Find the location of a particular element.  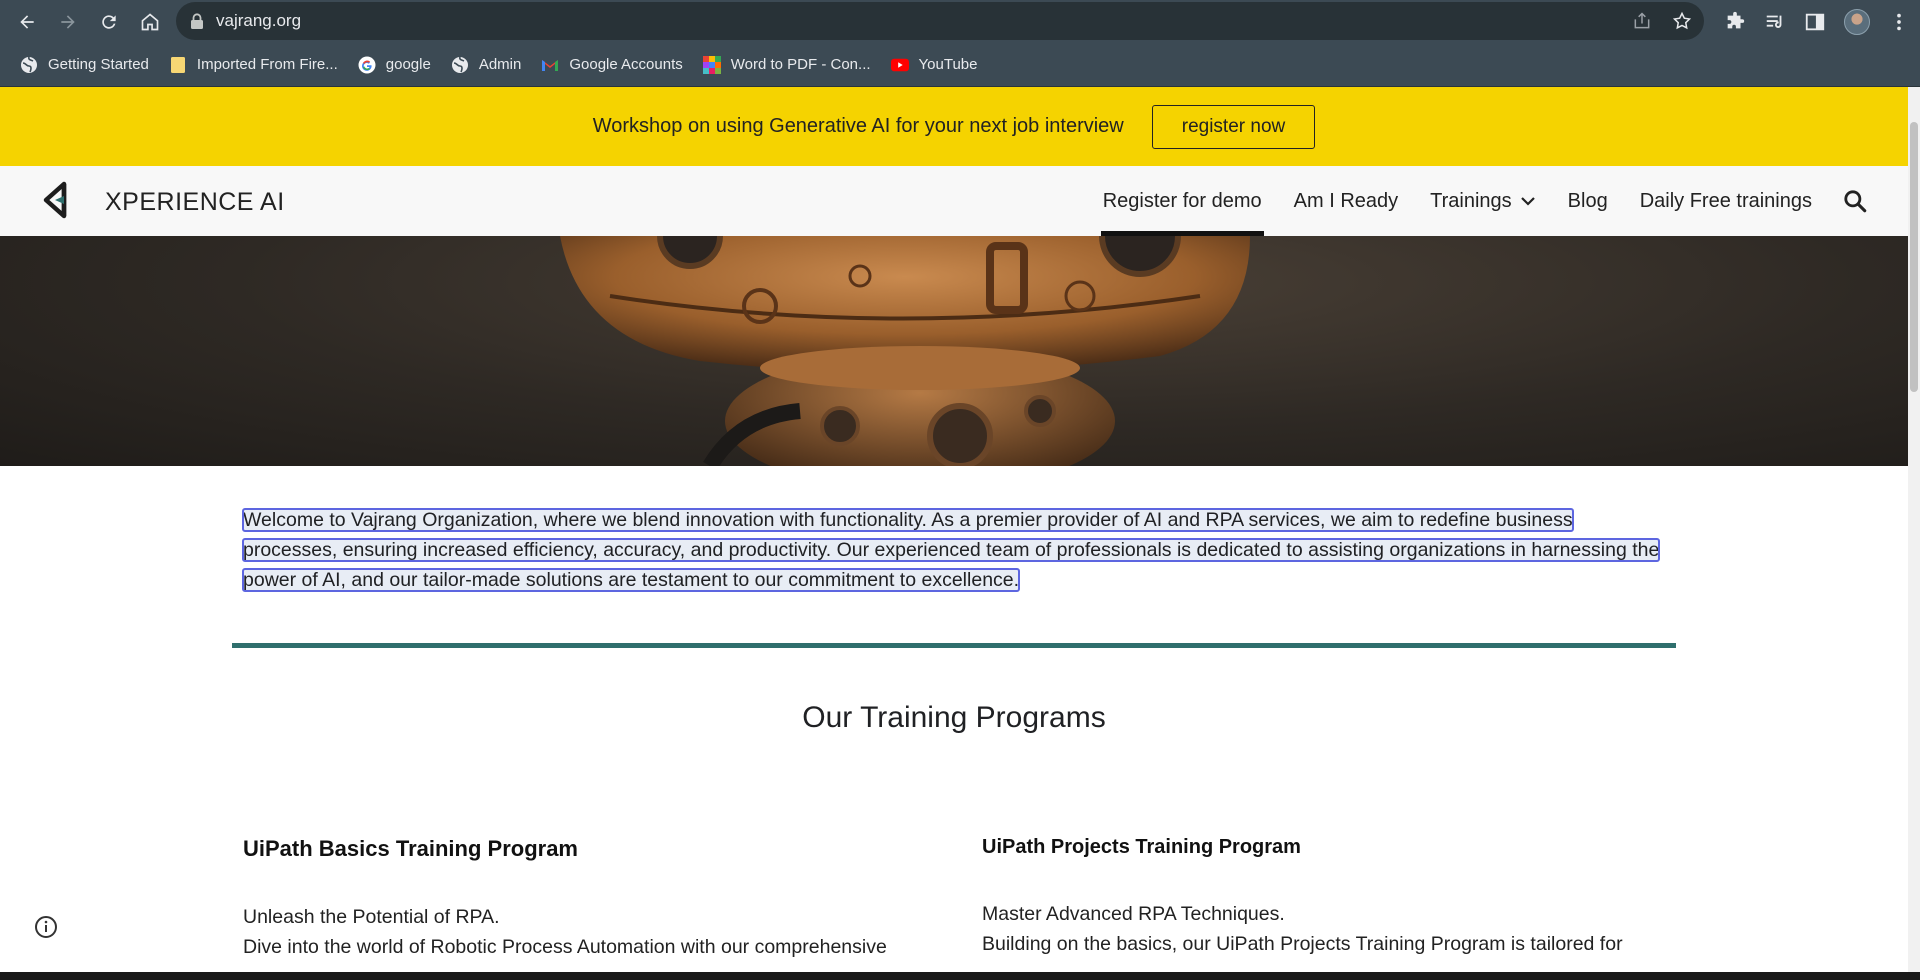

browser-toolbar: vajrang.org is located at coordinates (960, 21).